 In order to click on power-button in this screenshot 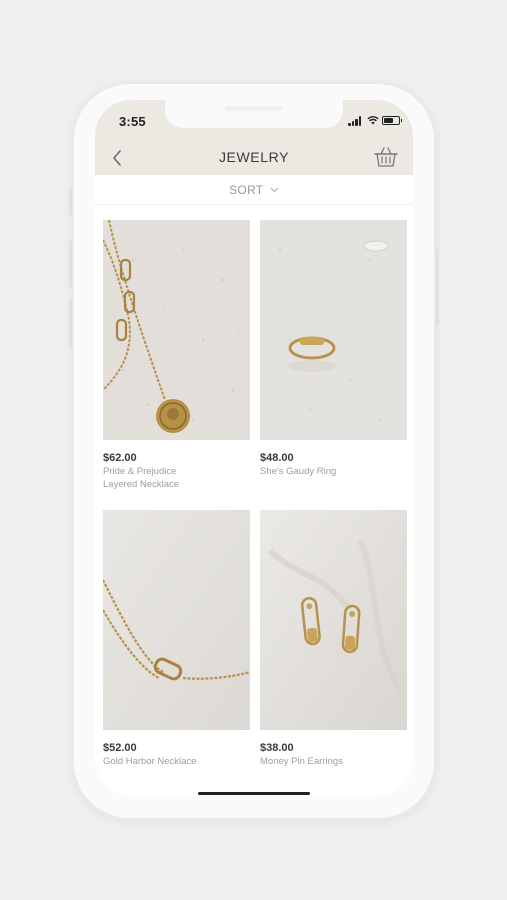, I will do `click(437, 287)`.